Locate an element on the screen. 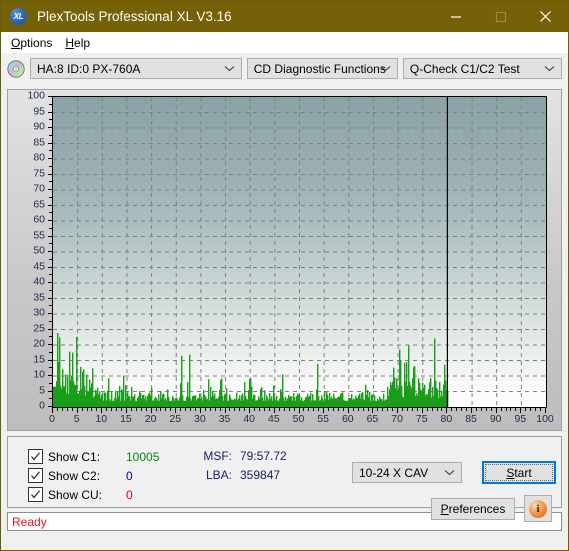 This screenshot has width=569, height=551. preferences-button: Preferences is located at coordinates (473, 509).